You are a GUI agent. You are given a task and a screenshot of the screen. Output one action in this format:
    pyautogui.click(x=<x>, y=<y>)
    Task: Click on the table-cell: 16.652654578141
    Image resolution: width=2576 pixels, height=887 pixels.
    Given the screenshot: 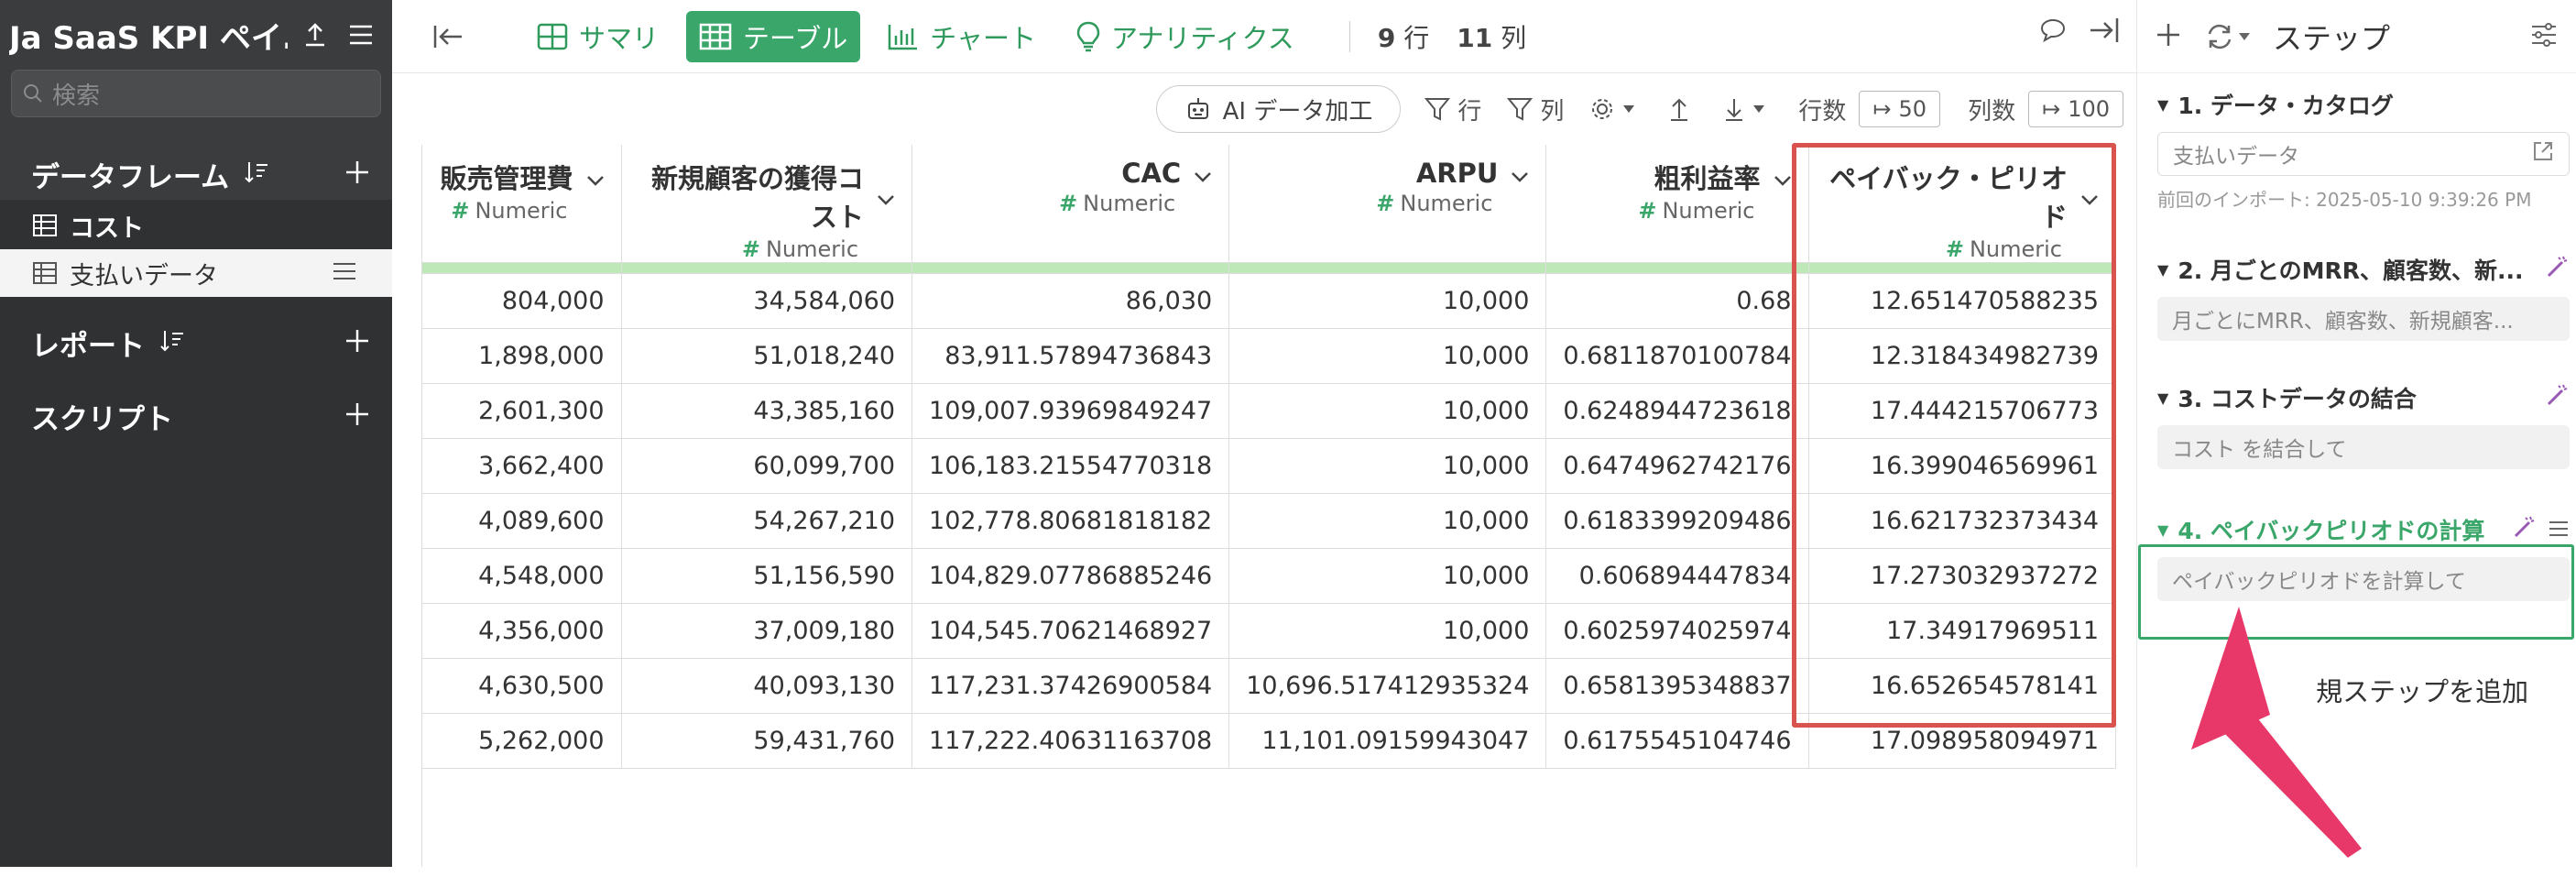 What is the action you would take?
    pyautogui.click(x=1962, y=686)
    